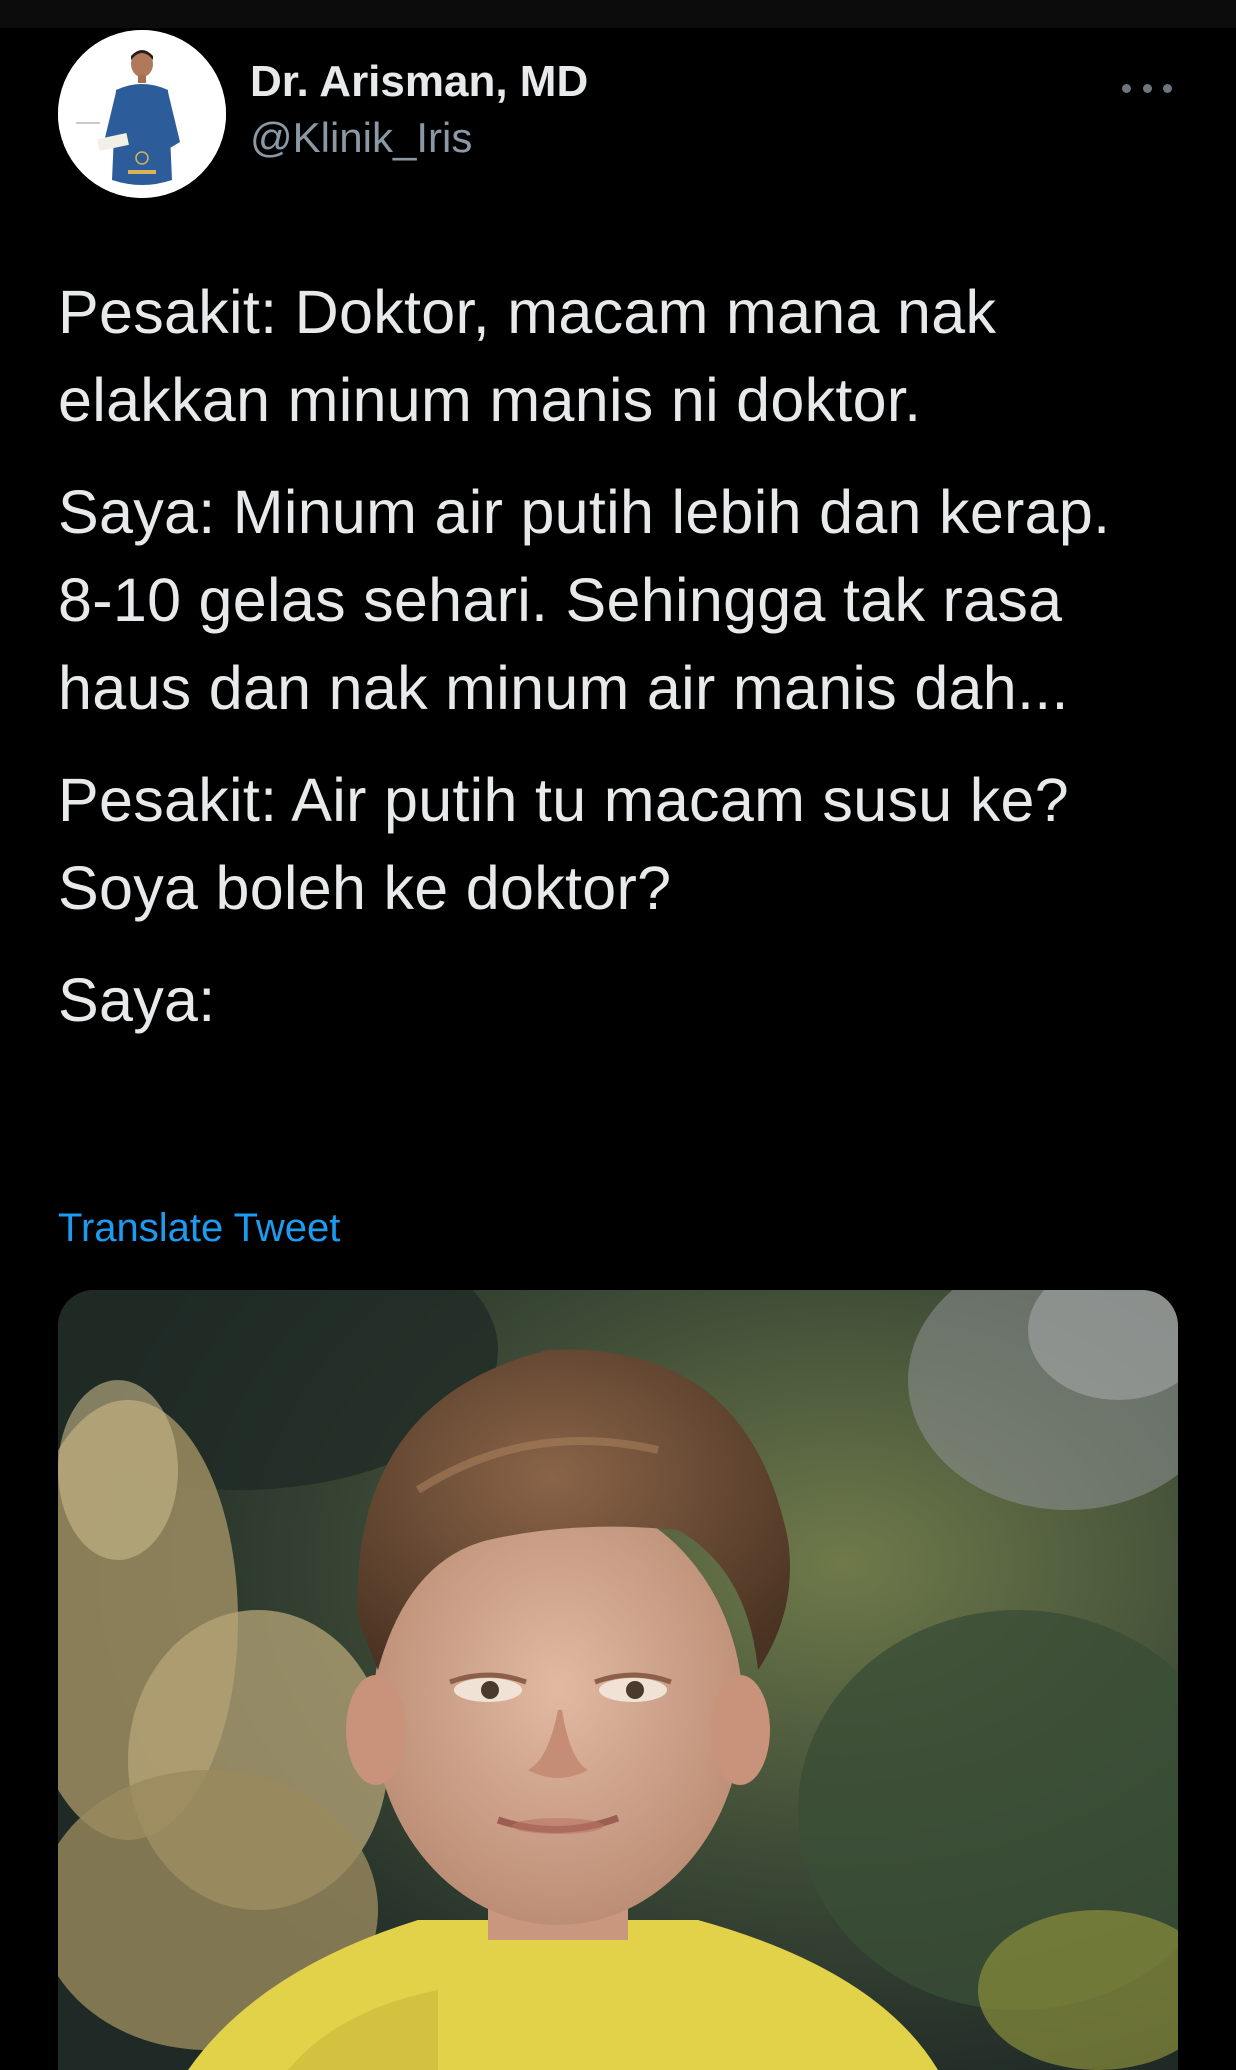 Image resolution: width=1236 pixels, height=2070 pixels. What do you see at coordinates (419, 82) in the screenshot?
I see `author-display-name: Dr. Arisman, MD` at bounding box center [419, 82].